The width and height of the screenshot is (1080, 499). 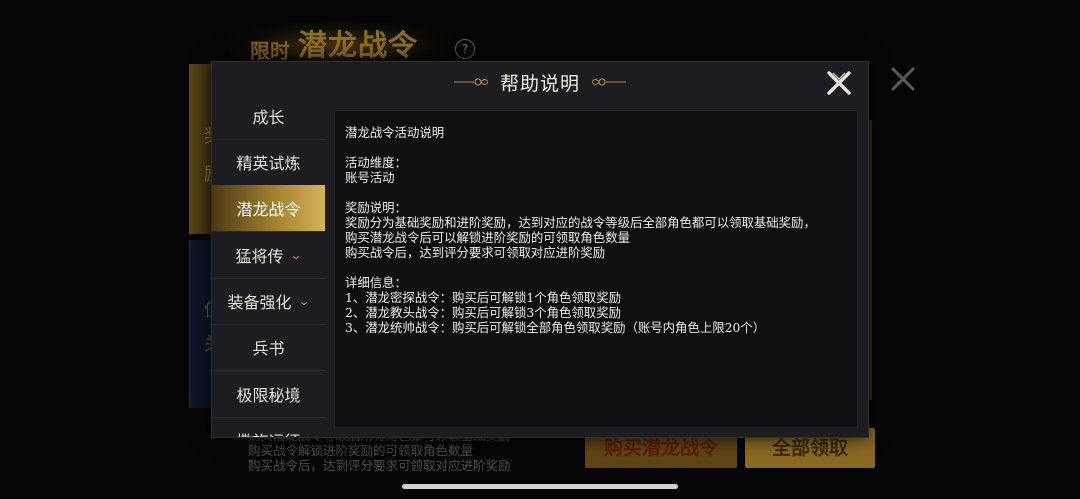 I want to click on reward-line: 购买潜龙战令后可以解锁进阶奖励的可领取角色数量, so click(x=487, y=237).